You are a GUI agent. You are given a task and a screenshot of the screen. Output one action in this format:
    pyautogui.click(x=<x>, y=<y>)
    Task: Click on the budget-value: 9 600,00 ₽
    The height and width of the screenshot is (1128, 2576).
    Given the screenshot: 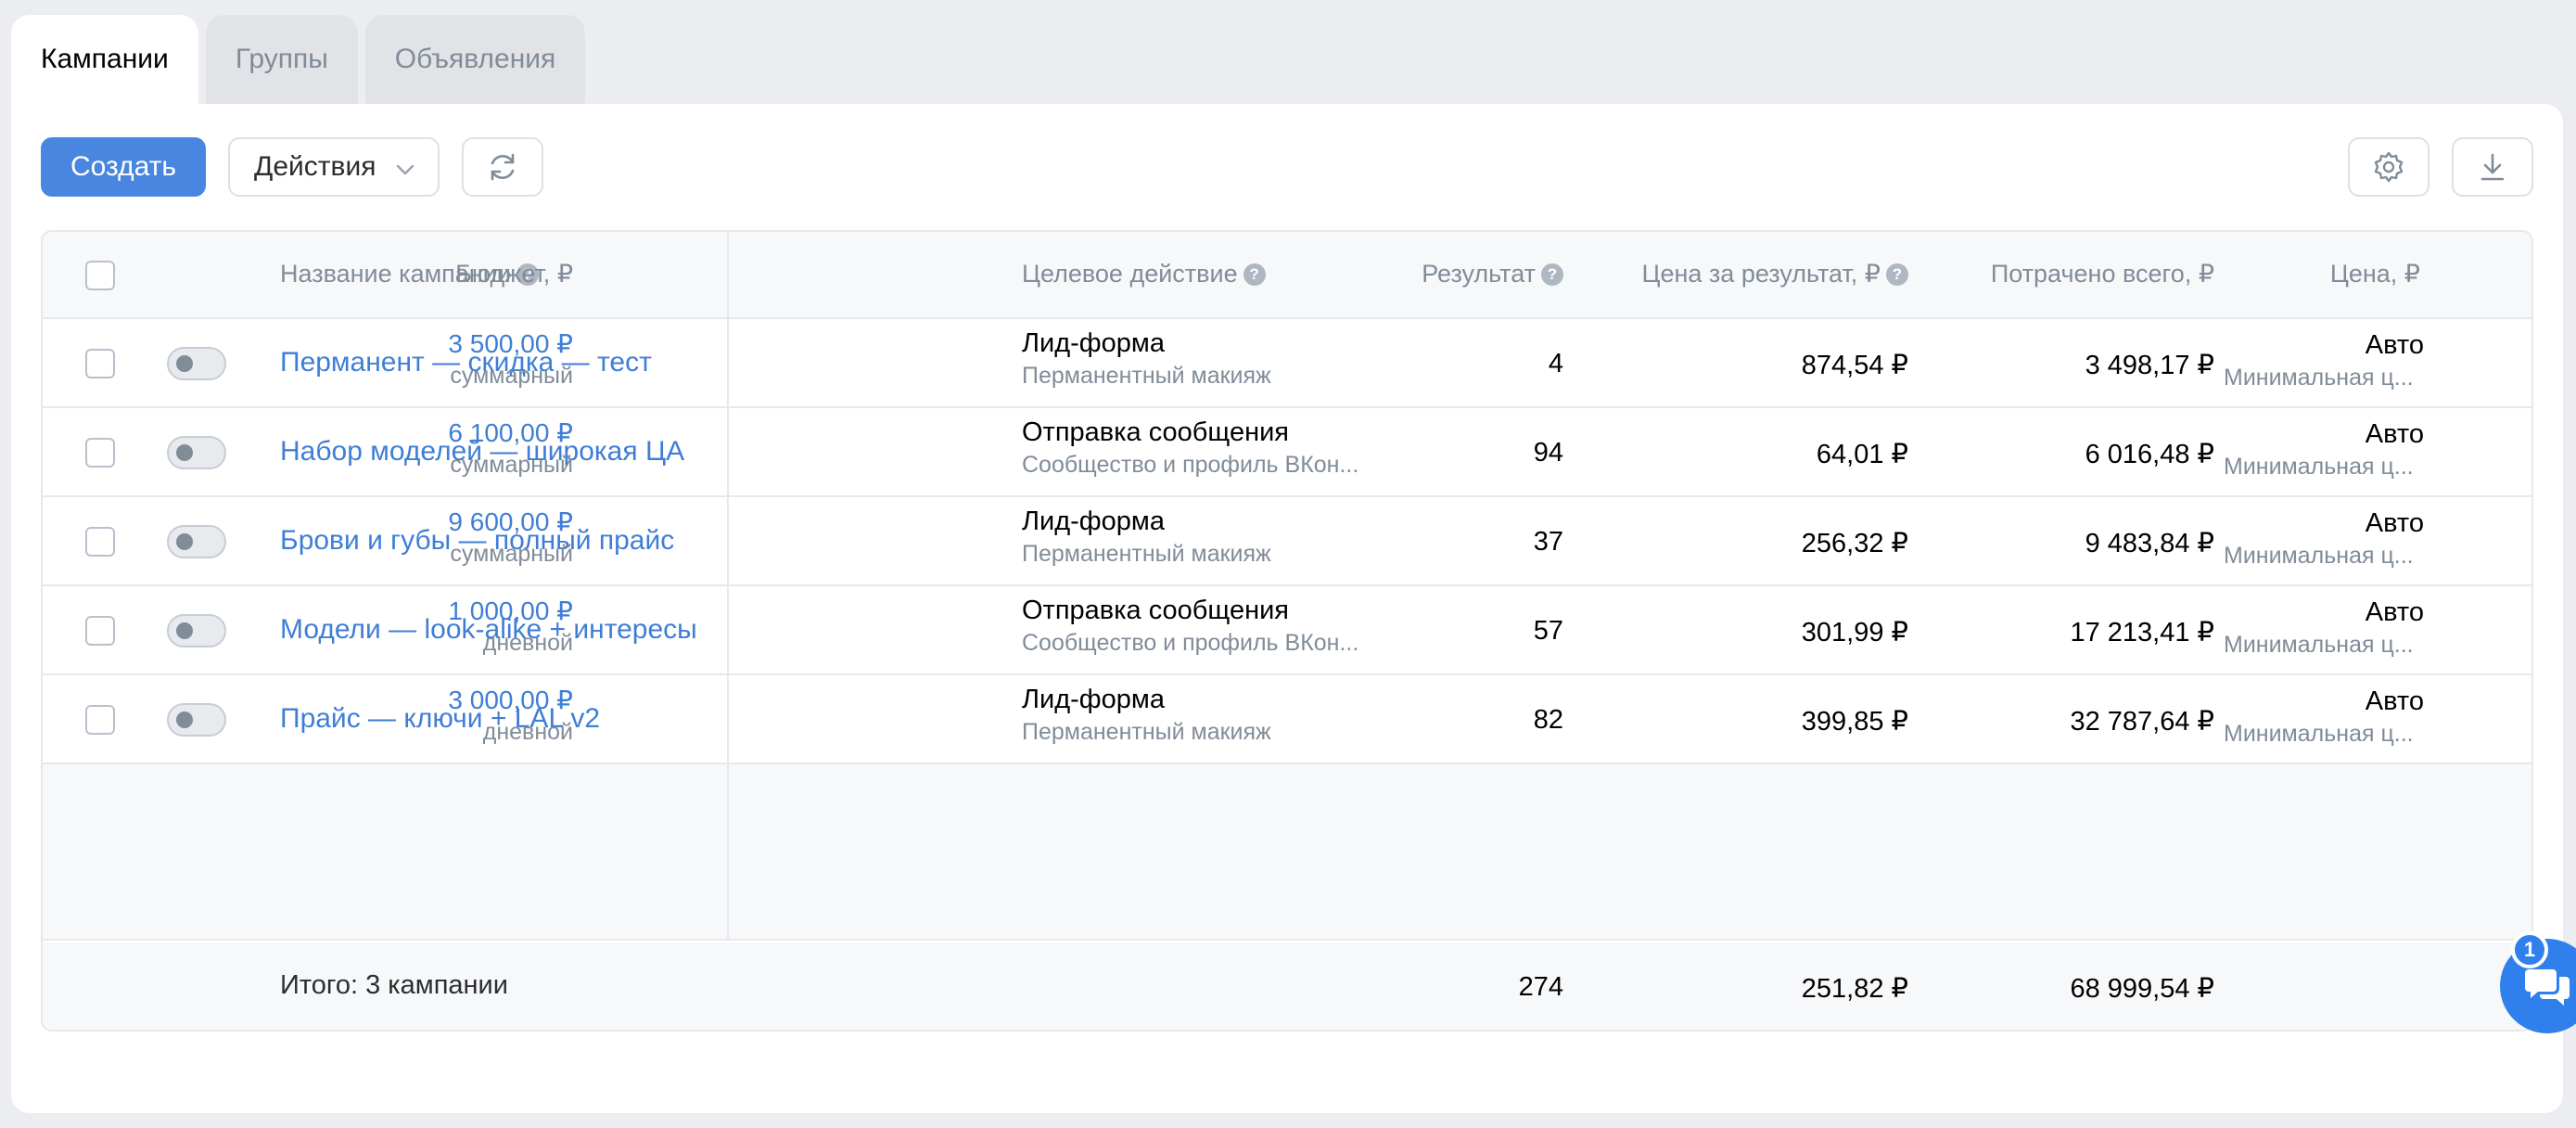 What is the action you would take?
    pyautogui.click(x=511, y=521)
    